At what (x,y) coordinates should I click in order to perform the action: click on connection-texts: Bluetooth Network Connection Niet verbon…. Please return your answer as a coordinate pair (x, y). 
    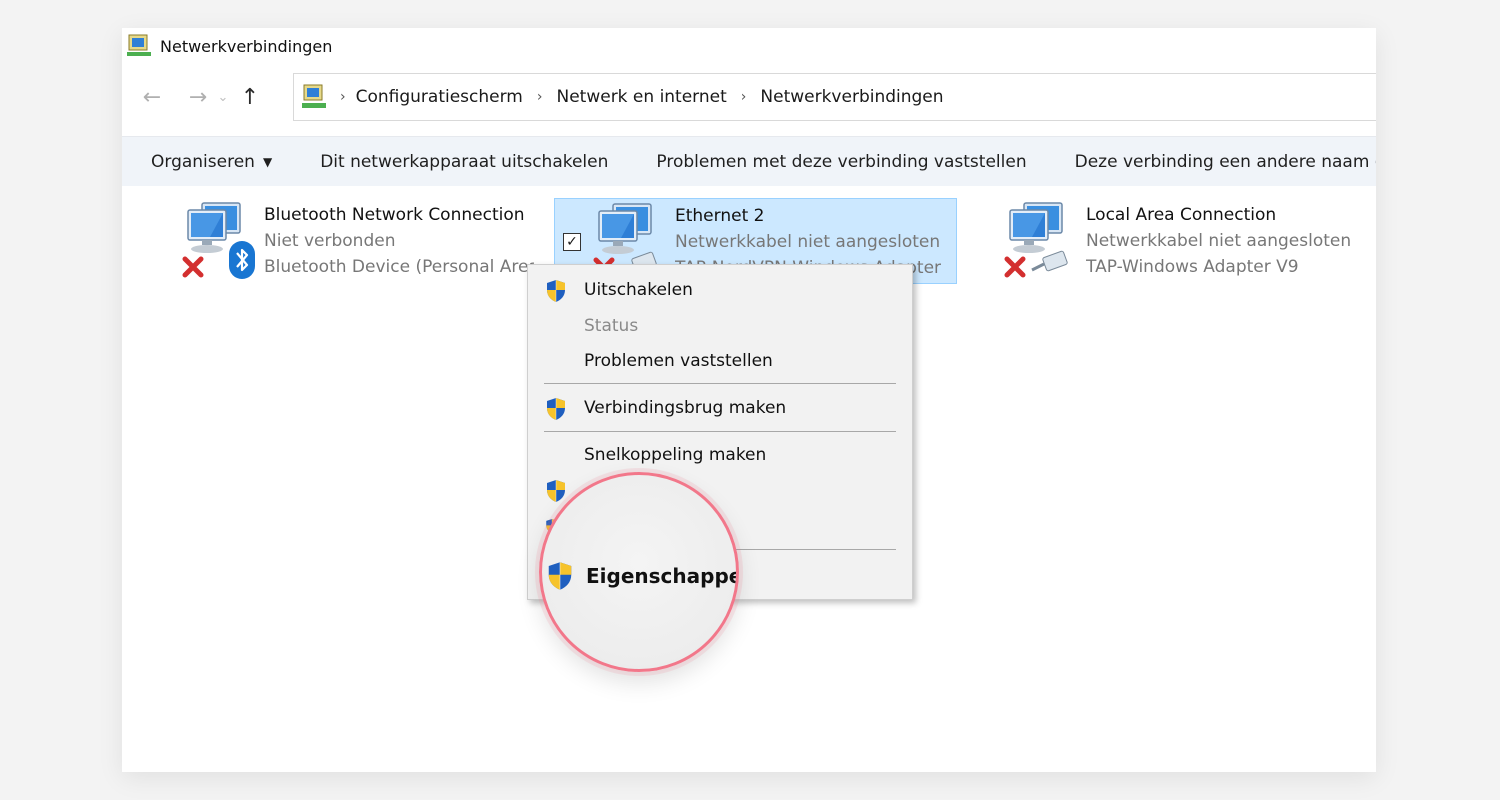
    Looking at the image, I should click on (399, 241).